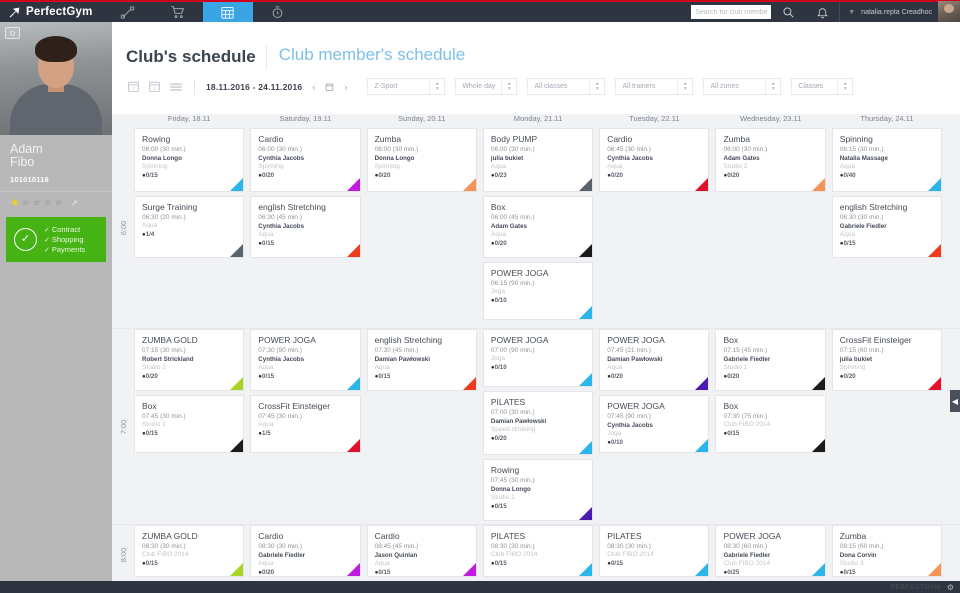  I want to click on club-filter: Z-Sport ▲ ▼, so click(406, 86).